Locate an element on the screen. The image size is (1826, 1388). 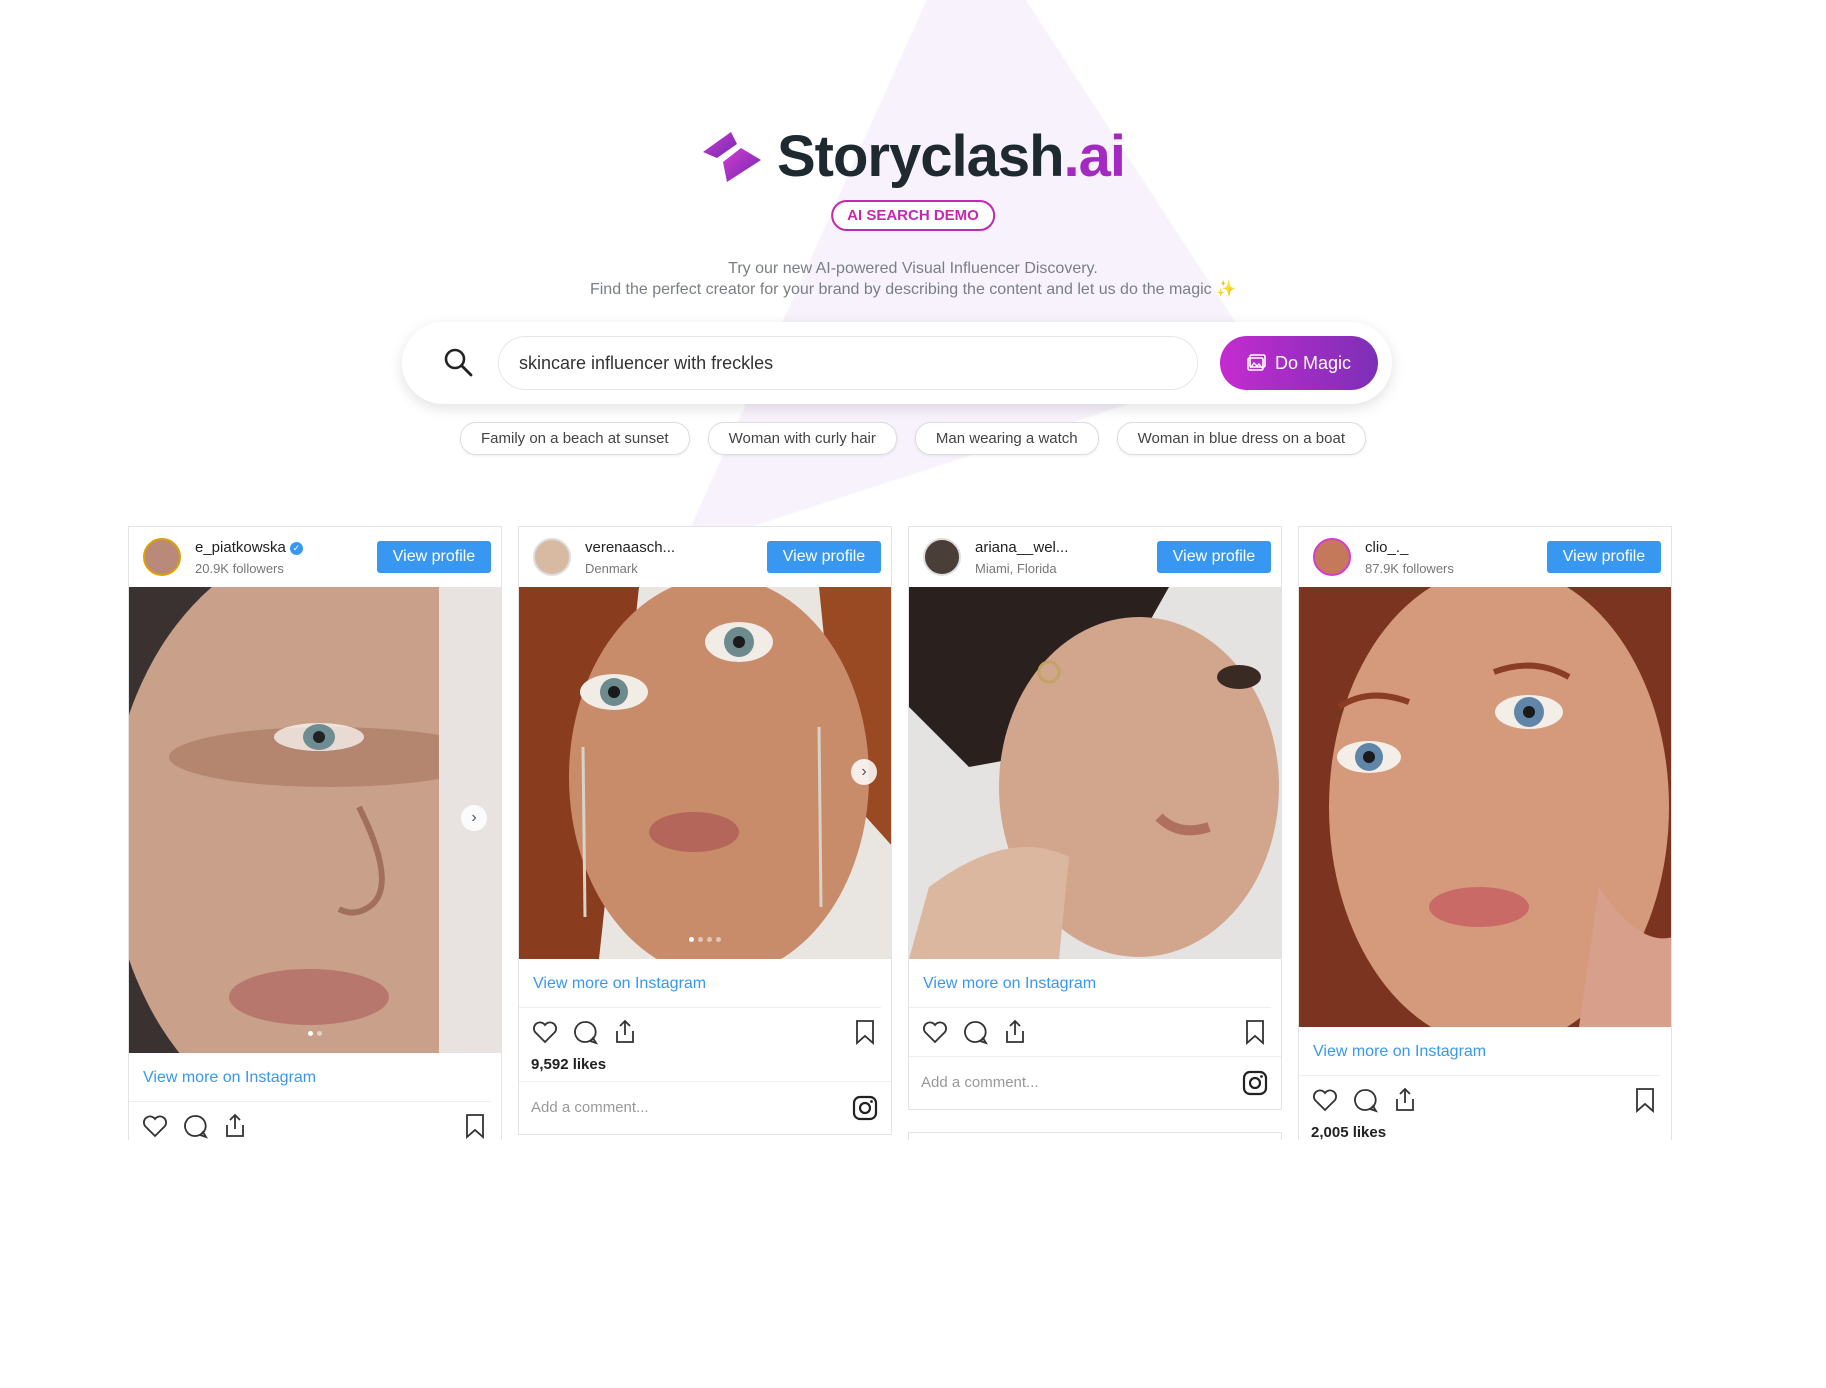
do-magic-label: Do Magic is located at coordinates (1313, 362).